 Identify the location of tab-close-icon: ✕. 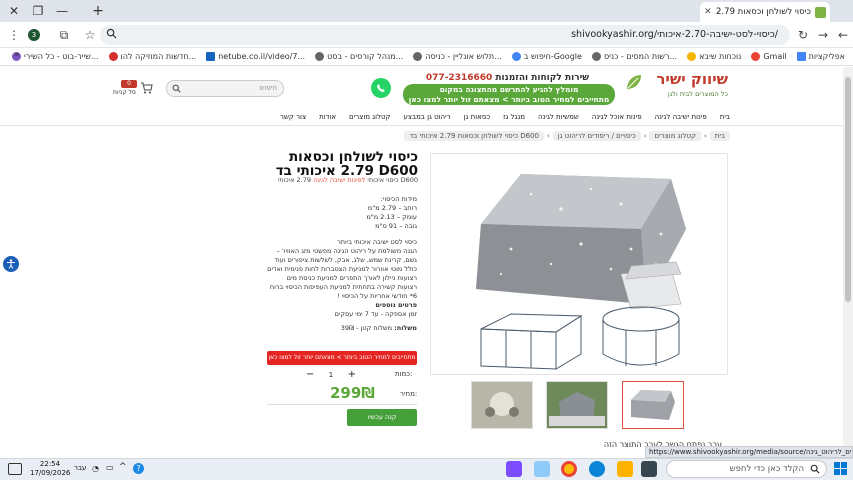
(708, 12).